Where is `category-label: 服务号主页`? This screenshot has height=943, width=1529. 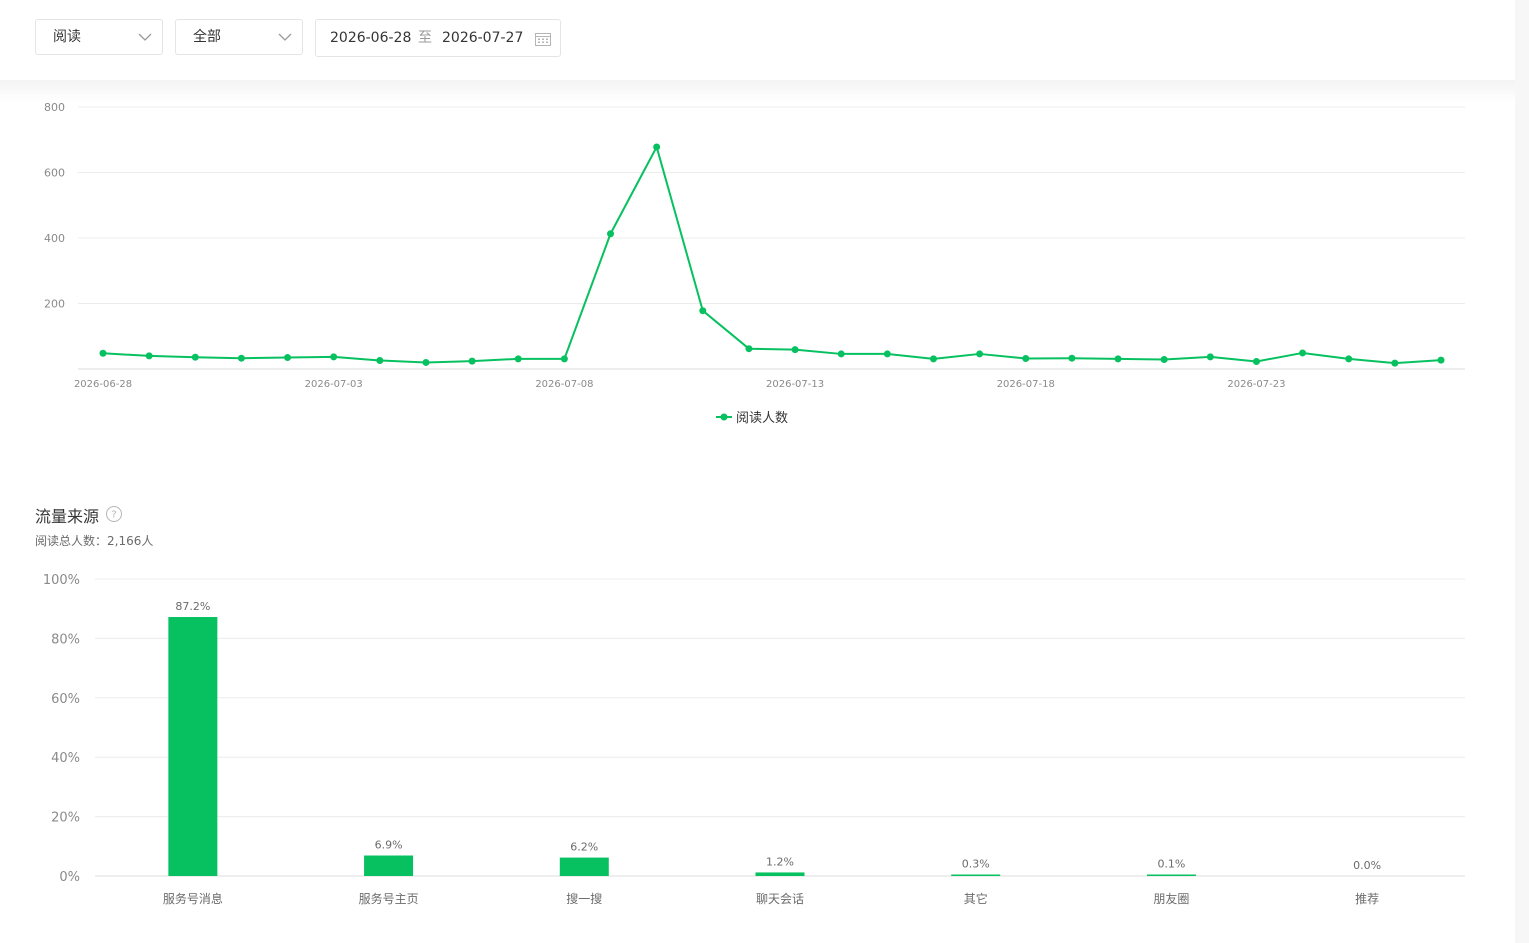
category-label: 服务号主页 is located at coordinates (389, 898).